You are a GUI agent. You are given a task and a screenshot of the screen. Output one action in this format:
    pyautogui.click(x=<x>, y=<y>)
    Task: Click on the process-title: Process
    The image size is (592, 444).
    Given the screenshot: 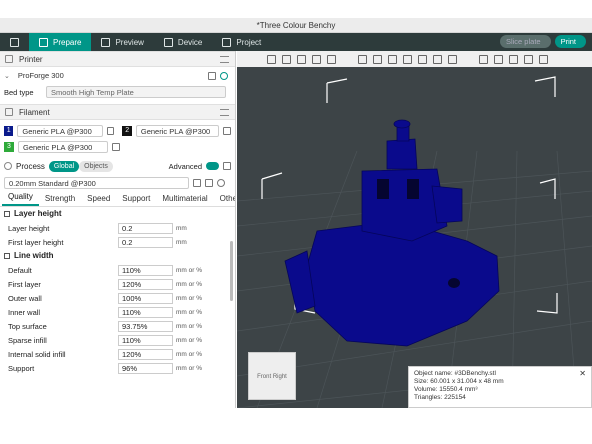 What is the action you would take?
    pyautogui.click(x=30, y=166)
    